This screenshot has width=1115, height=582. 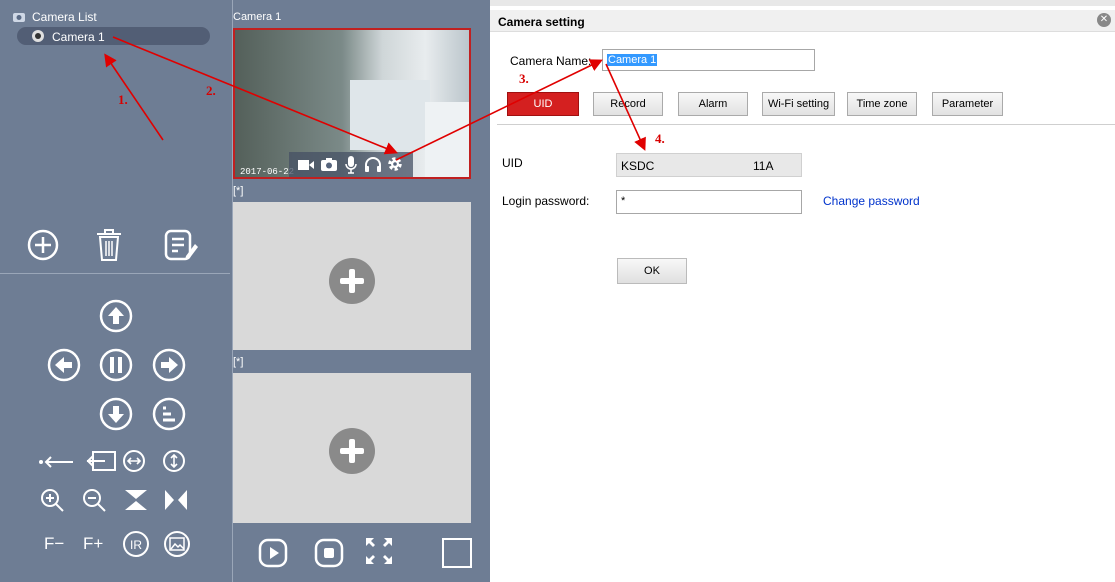 What do you see at coordinates (524, 78) in the screenshot?
I see `annotation-3: 3.` at bounding box center [524, 78].